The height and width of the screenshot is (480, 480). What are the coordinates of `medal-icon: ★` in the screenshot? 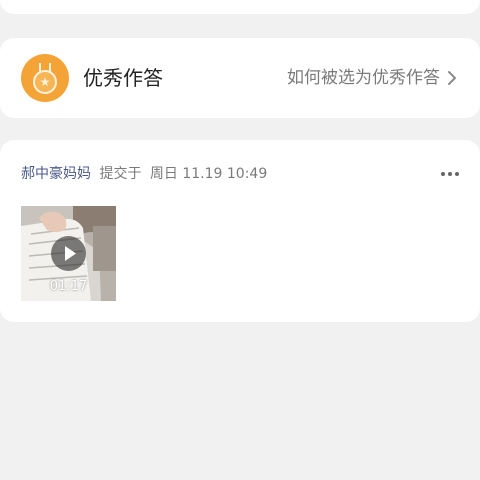 It's located at (45, 78).